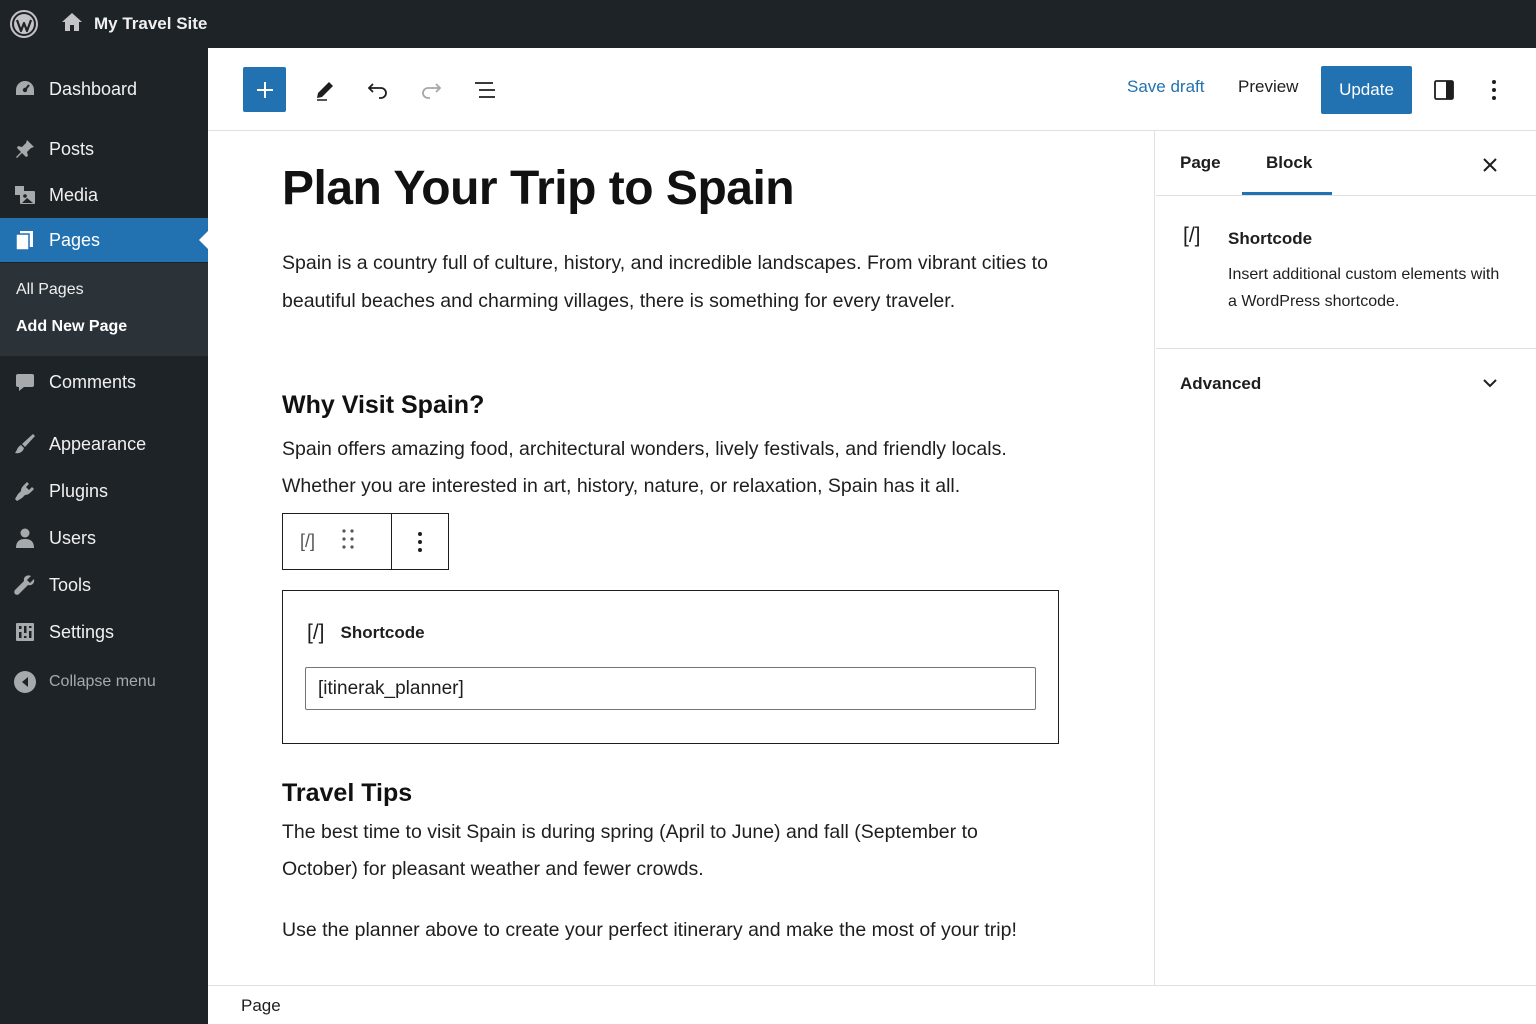  I want to click on shortcode-block-label: [/] Shortcode, so click(366, 633).